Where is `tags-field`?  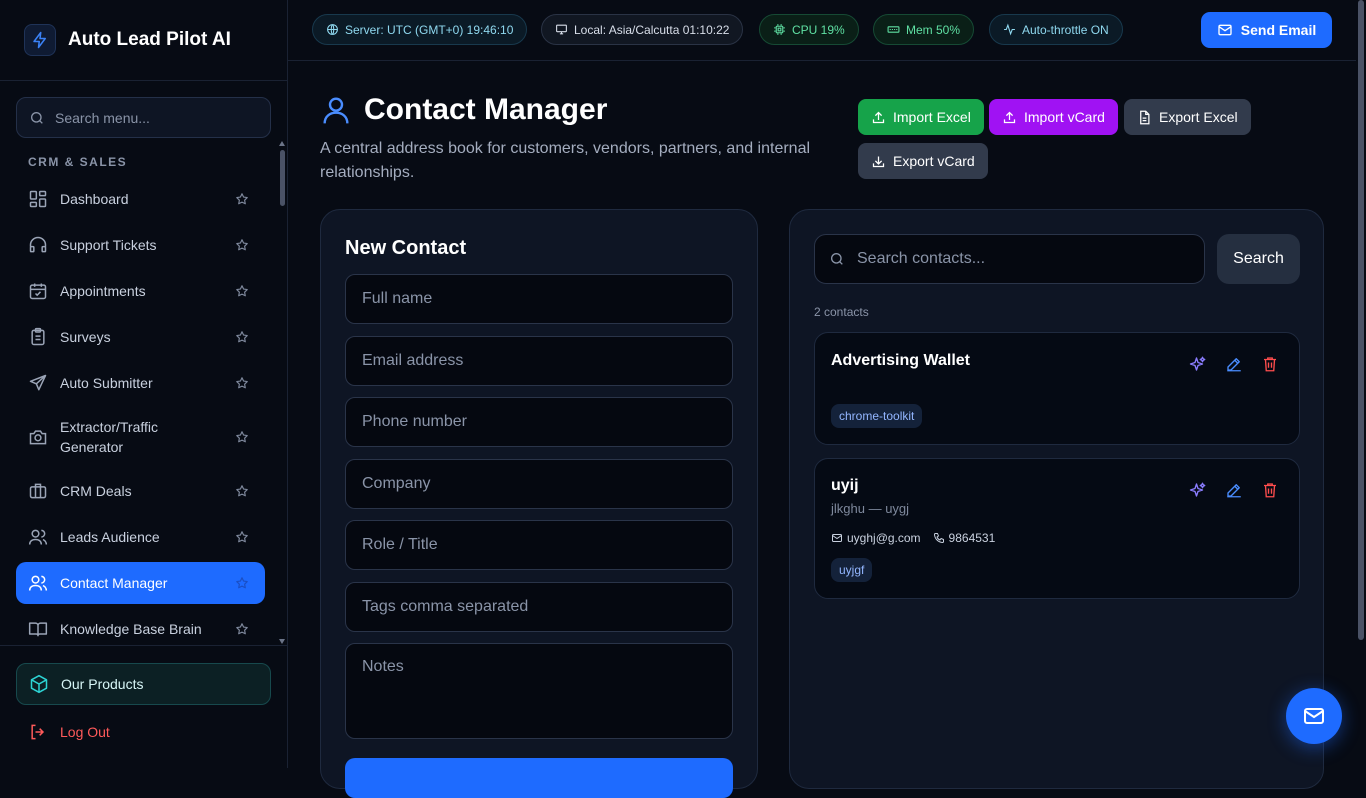
tags-field is located at coordinates (539, 607).